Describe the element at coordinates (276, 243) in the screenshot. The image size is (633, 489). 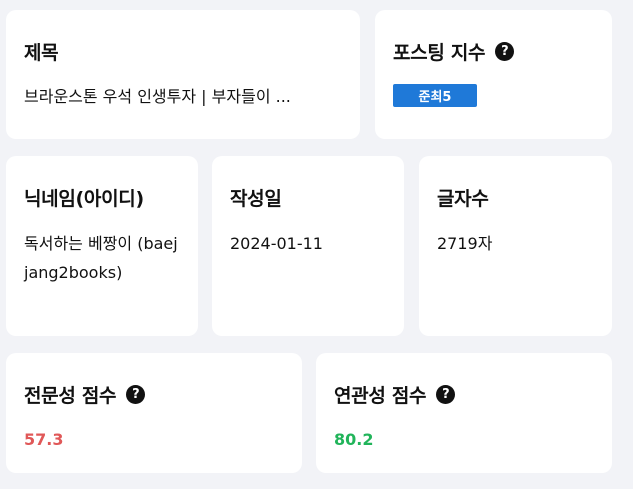
I see `date-value: 2024-01-11` at that location.